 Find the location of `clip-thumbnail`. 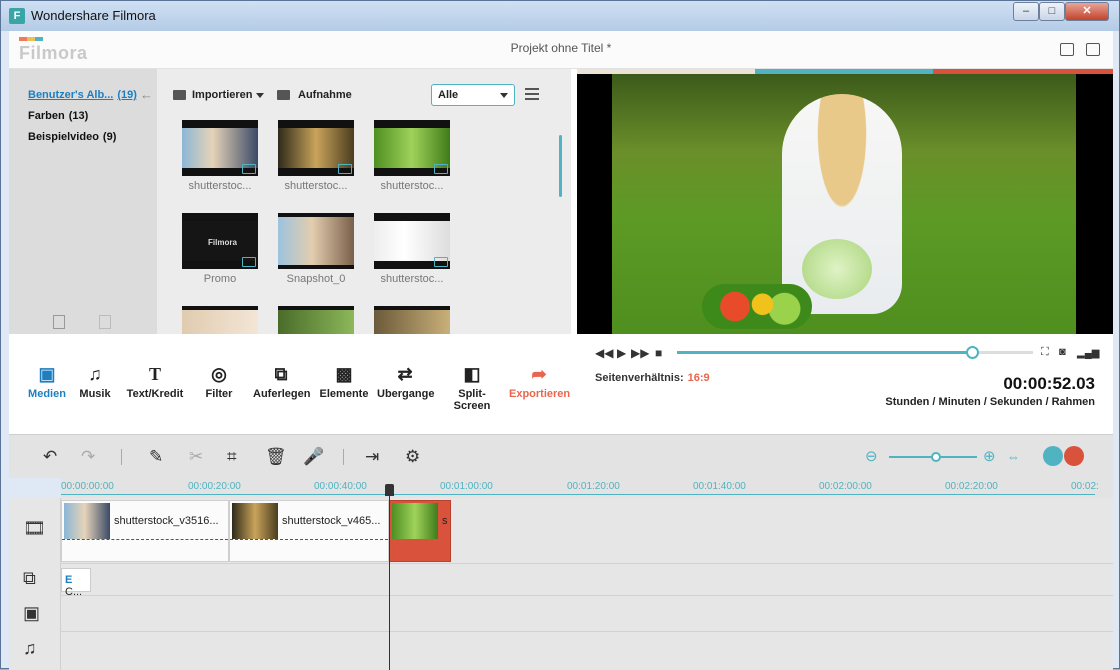

clip-thumbnail is located at coordinates (87, 521).